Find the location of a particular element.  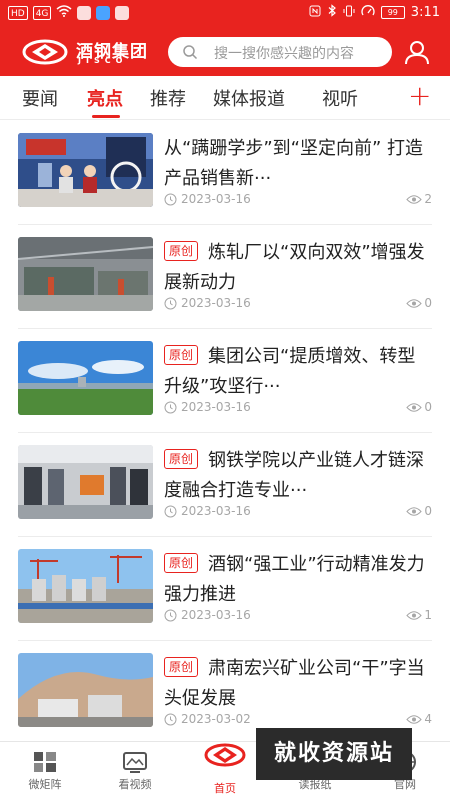

category-tabs: 要闻 亮点 推荐 媒体报道 视听 + is located at coordinates (225, 98).